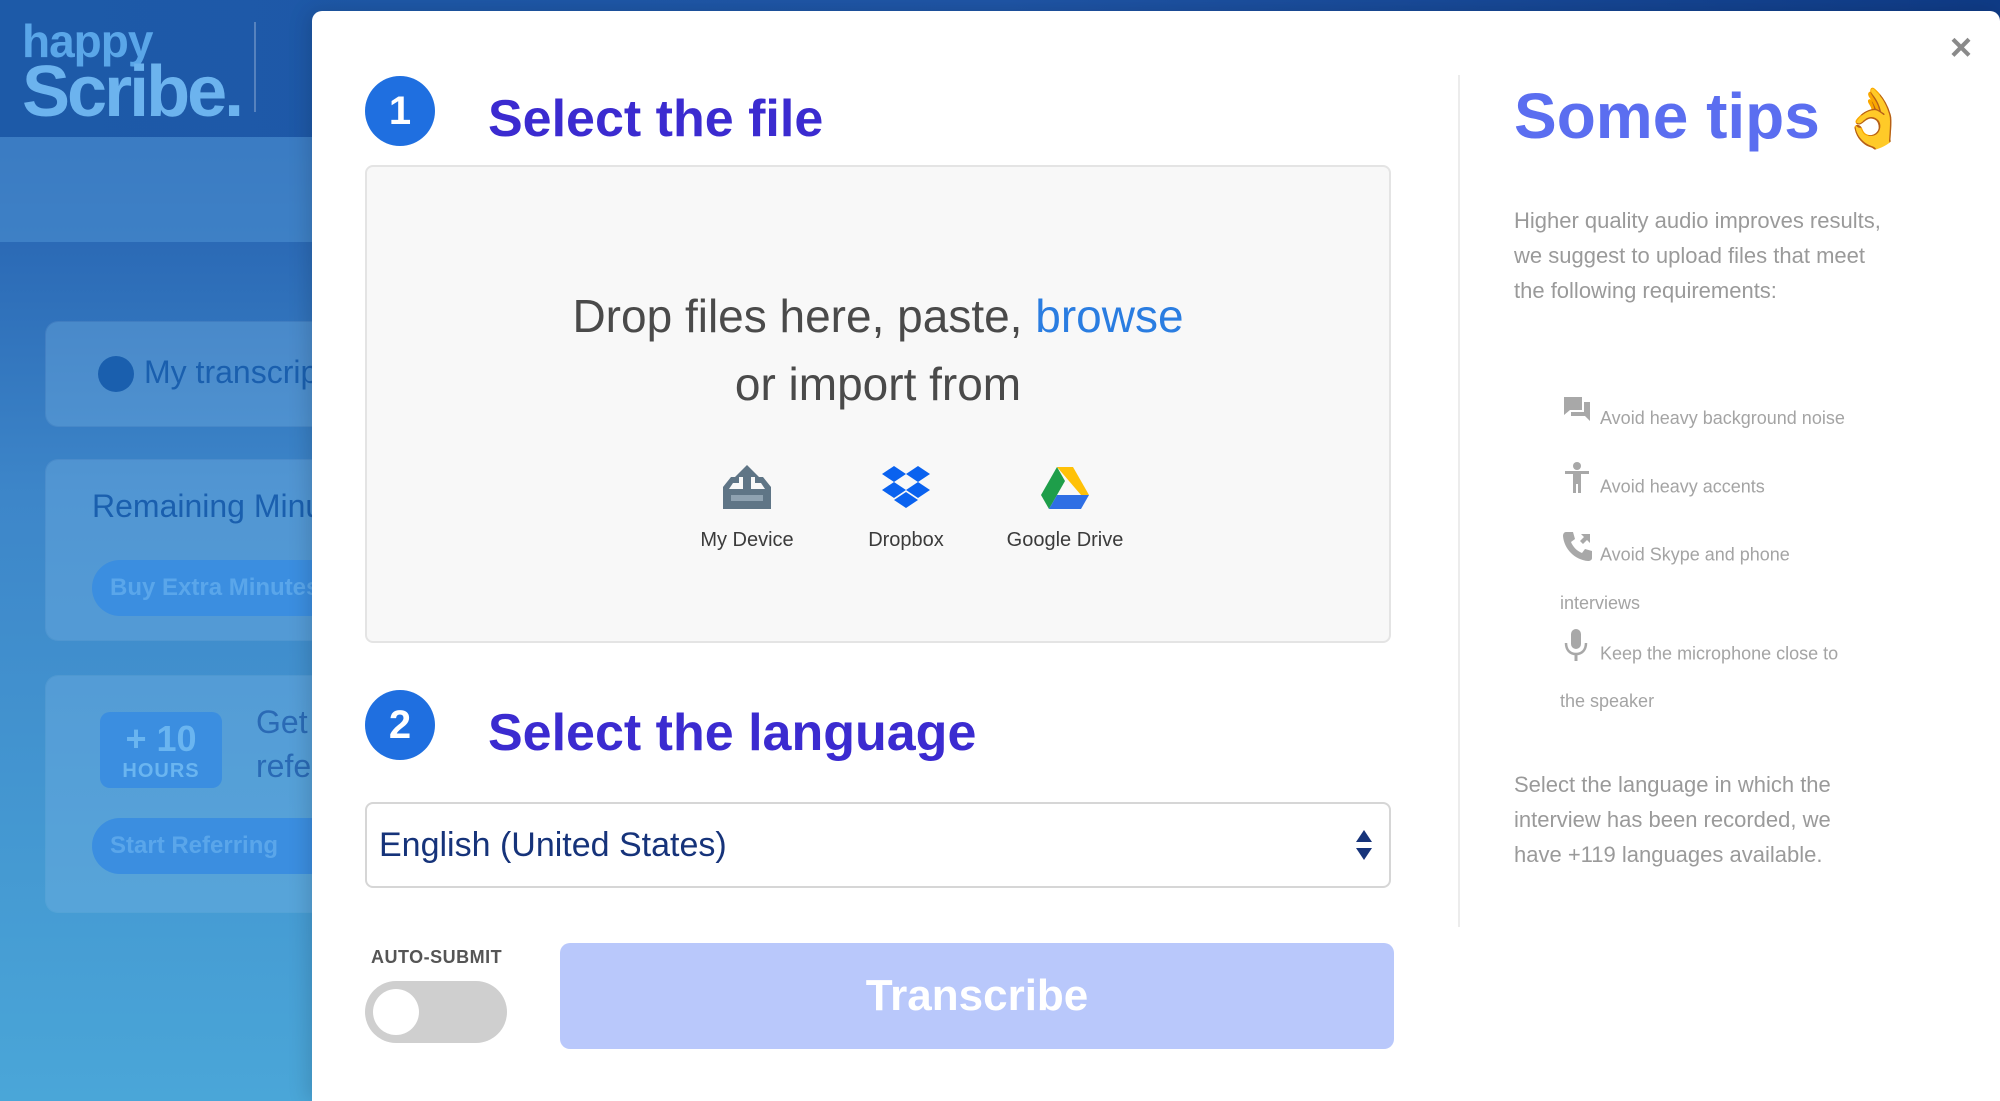 The height and width of the screenshot is (1101, 2000). I want to click on tip-text: Avoid heavy accents, so click(1682, 486).